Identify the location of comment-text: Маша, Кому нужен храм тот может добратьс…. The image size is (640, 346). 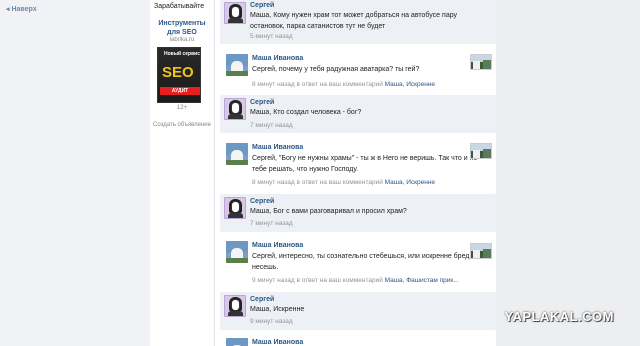
(354, 21).